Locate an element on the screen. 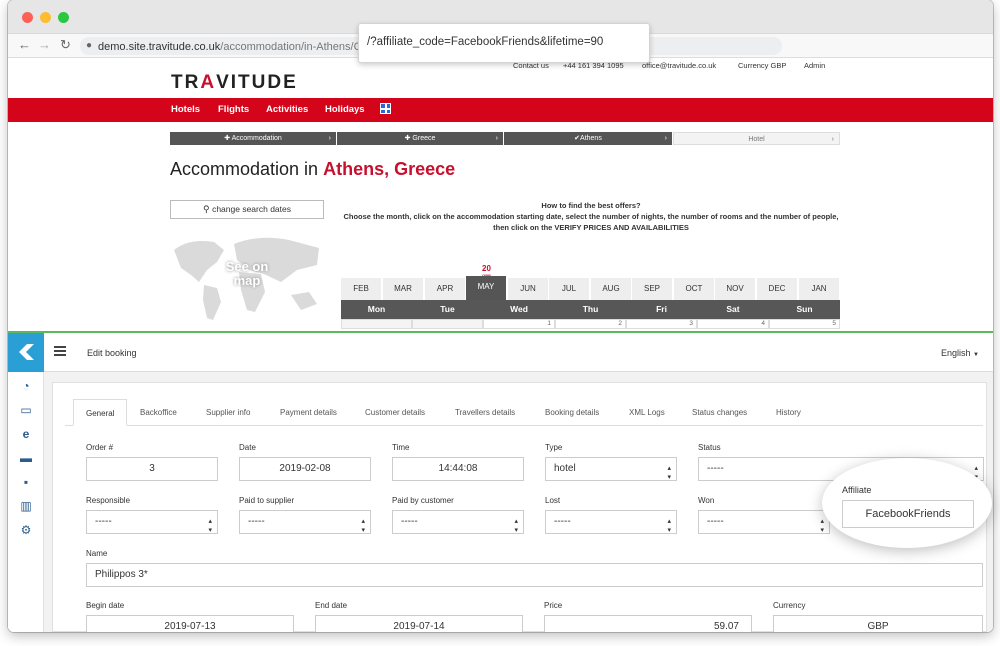 The width and height of the screenshot is (1000, 646). bar-chart-icon: ▥ is located at coordinates (26, 506).